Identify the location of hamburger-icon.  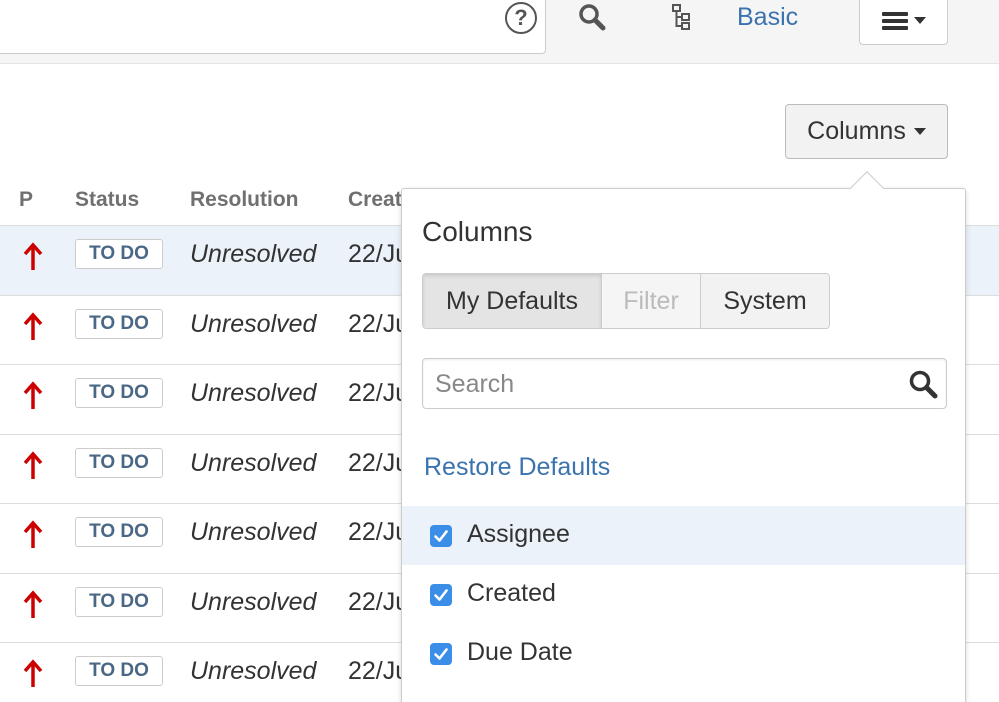
(894, 20).